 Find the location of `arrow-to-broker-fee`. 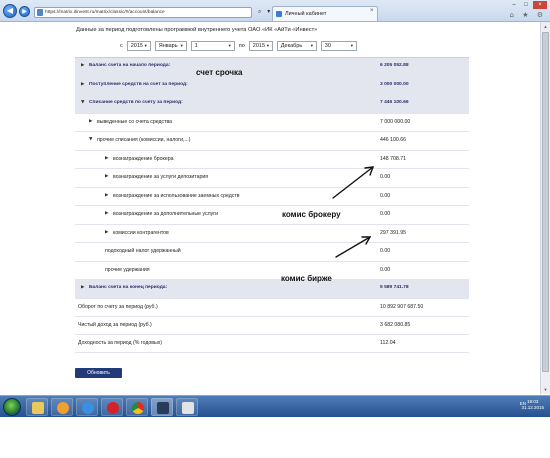

arrow-to-broker-fee is located at coordinates (353, 182).